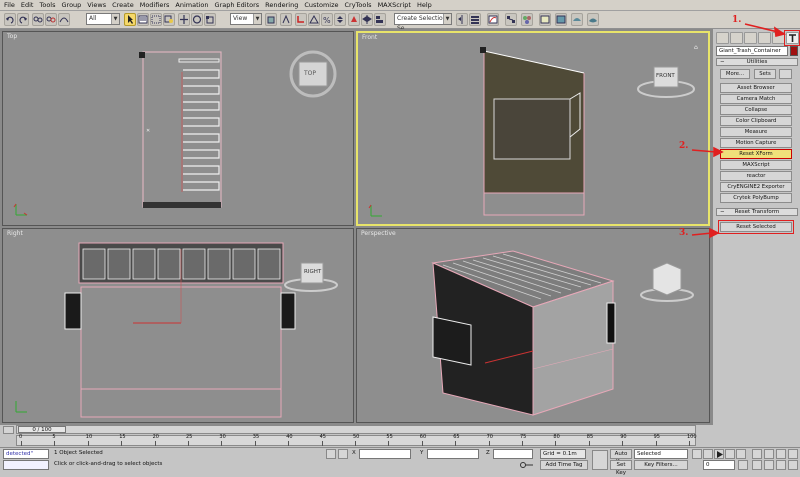 The image size is (800, 477). What do you see at coordinates (493, 19) in the screenshot?
I see `curve-editor-icon` at bounding box center [493, 19].